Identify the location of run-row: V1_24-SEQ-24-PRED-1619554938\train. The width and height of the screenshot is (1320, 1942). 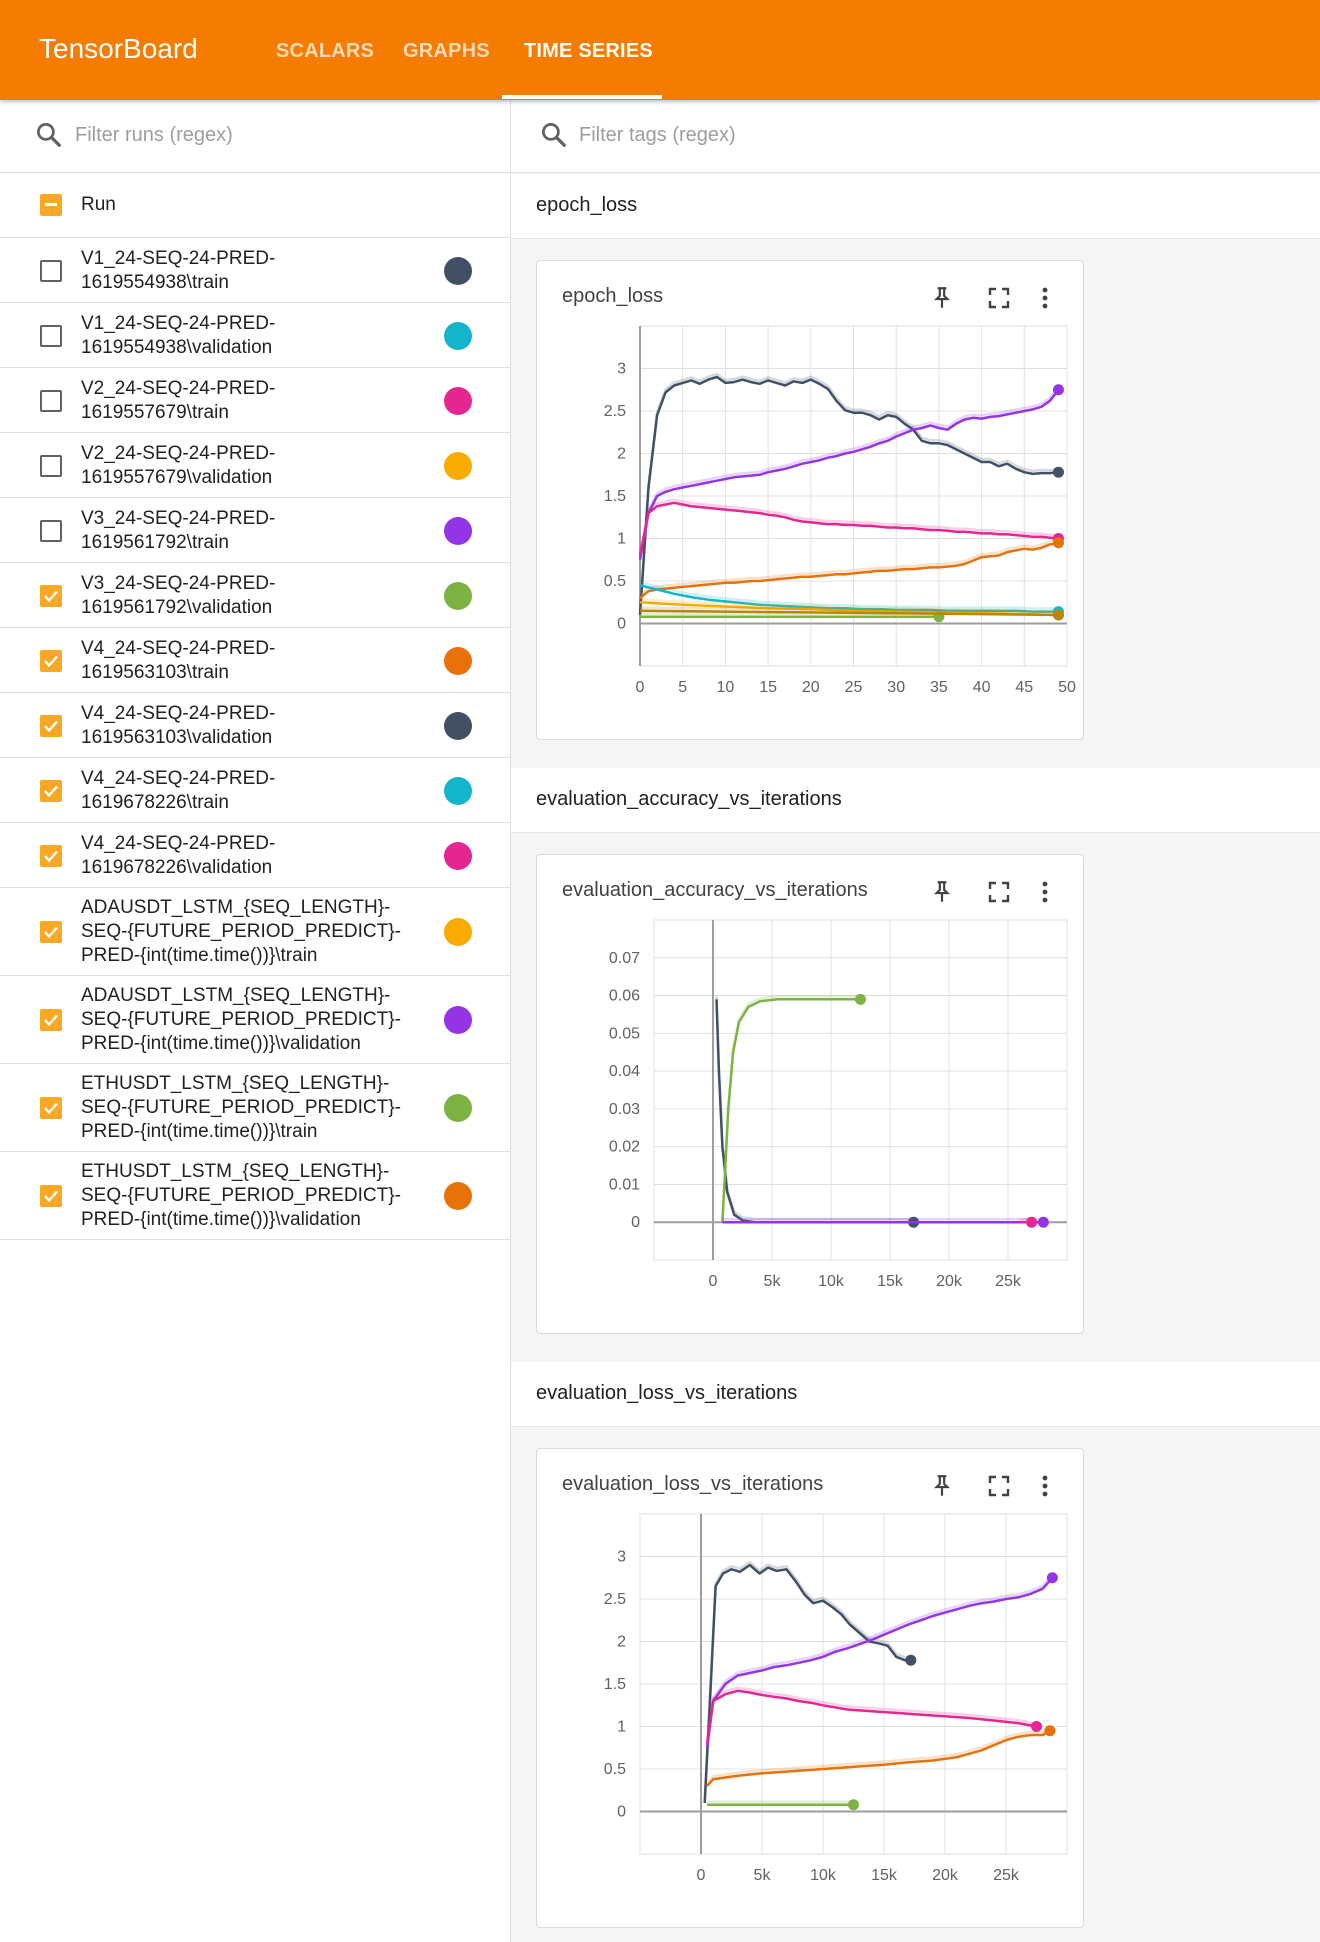
(255, 270).